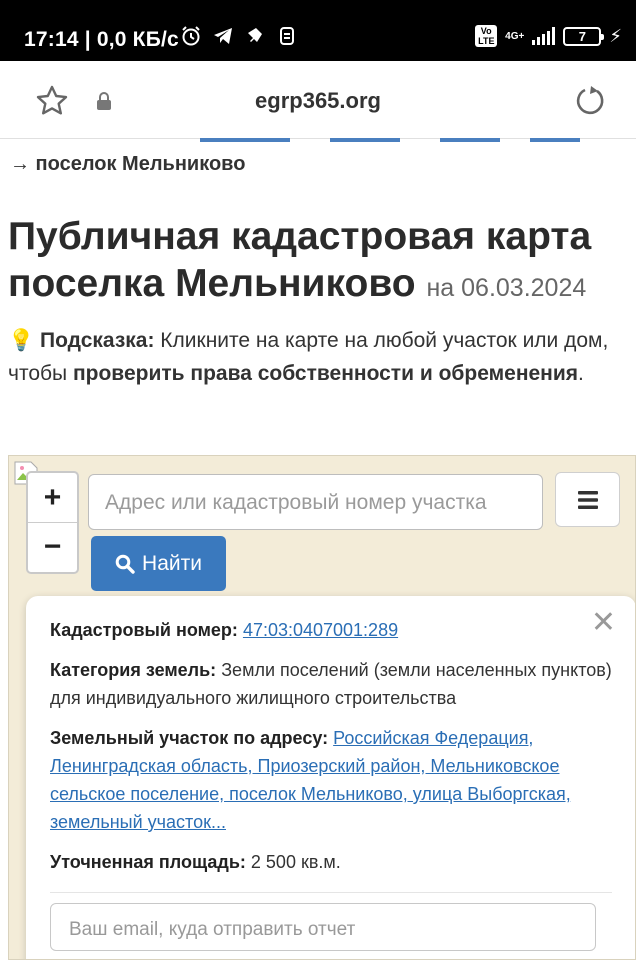 The image size is (636, 960). Describe the element at coordinates (191, 36) in the screenshot. I see `alarm-icon` at that location.